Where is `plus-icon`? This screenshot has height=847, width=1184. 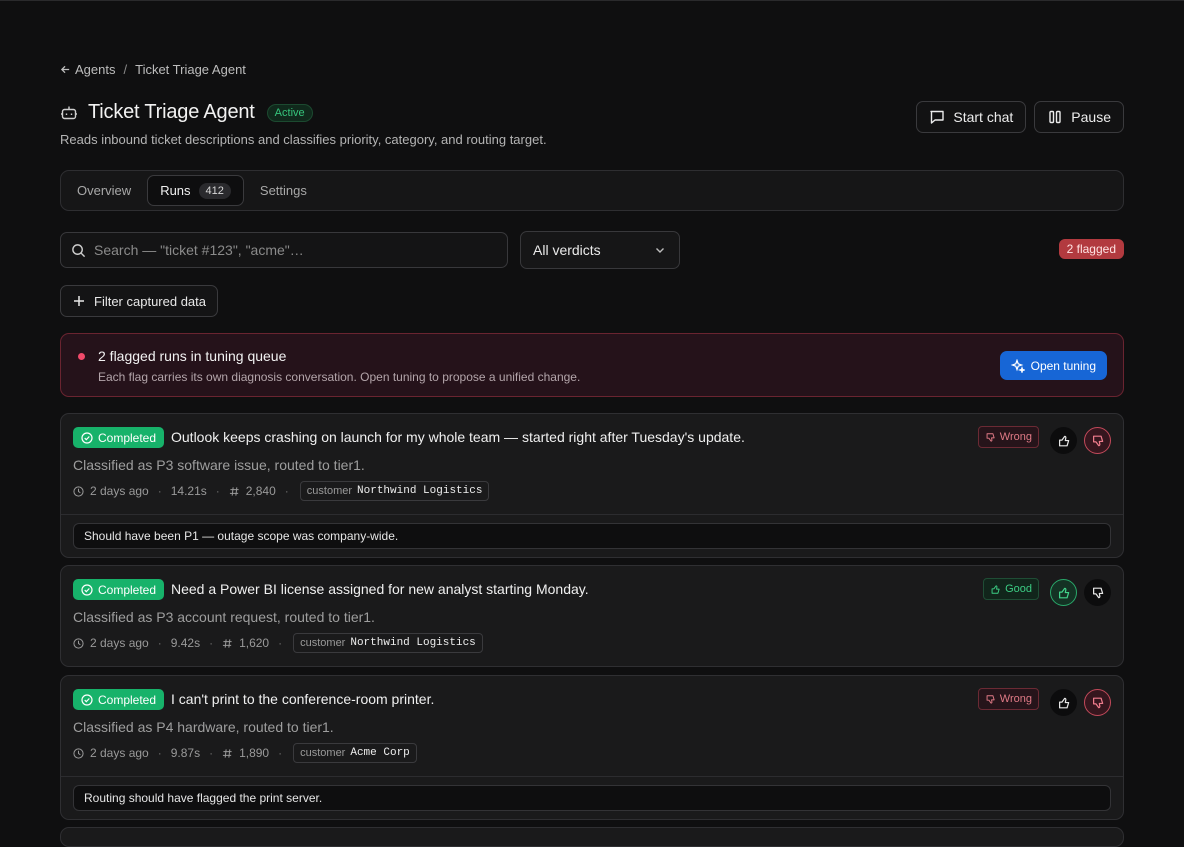
plus-icon is located at coordinates (79, 301).